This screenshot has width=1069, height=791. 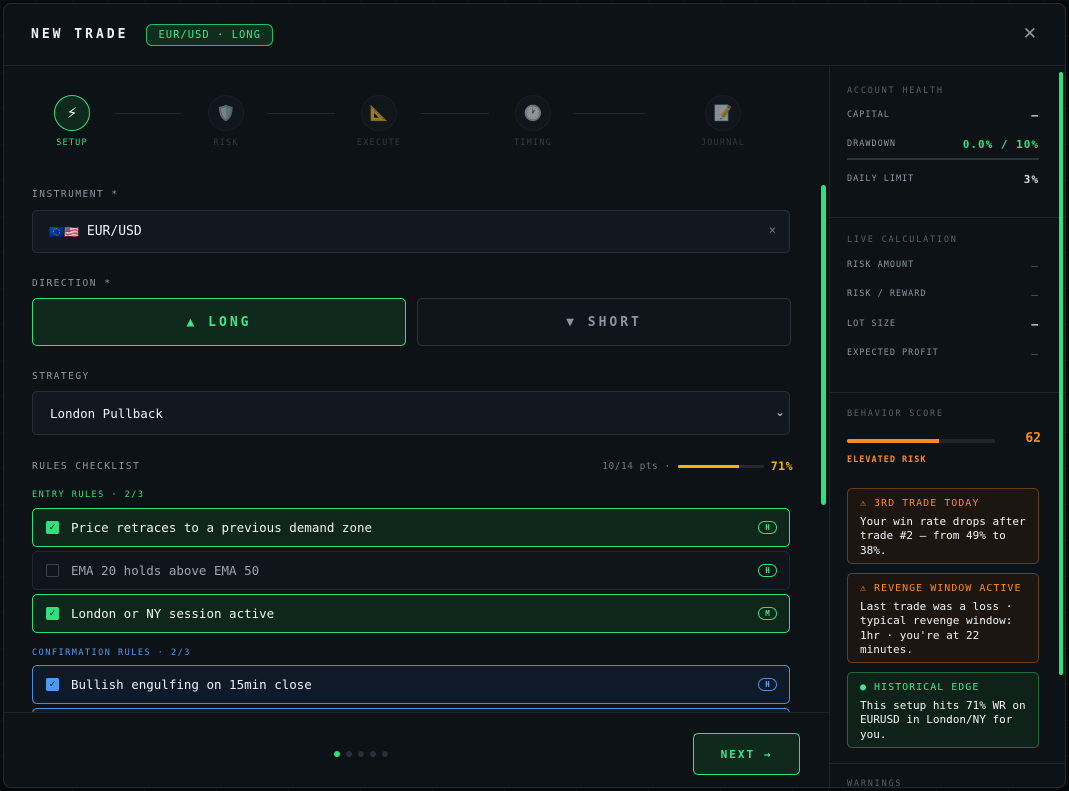 I want to click on memo-icon: 📝, so click(x=723, y=113).